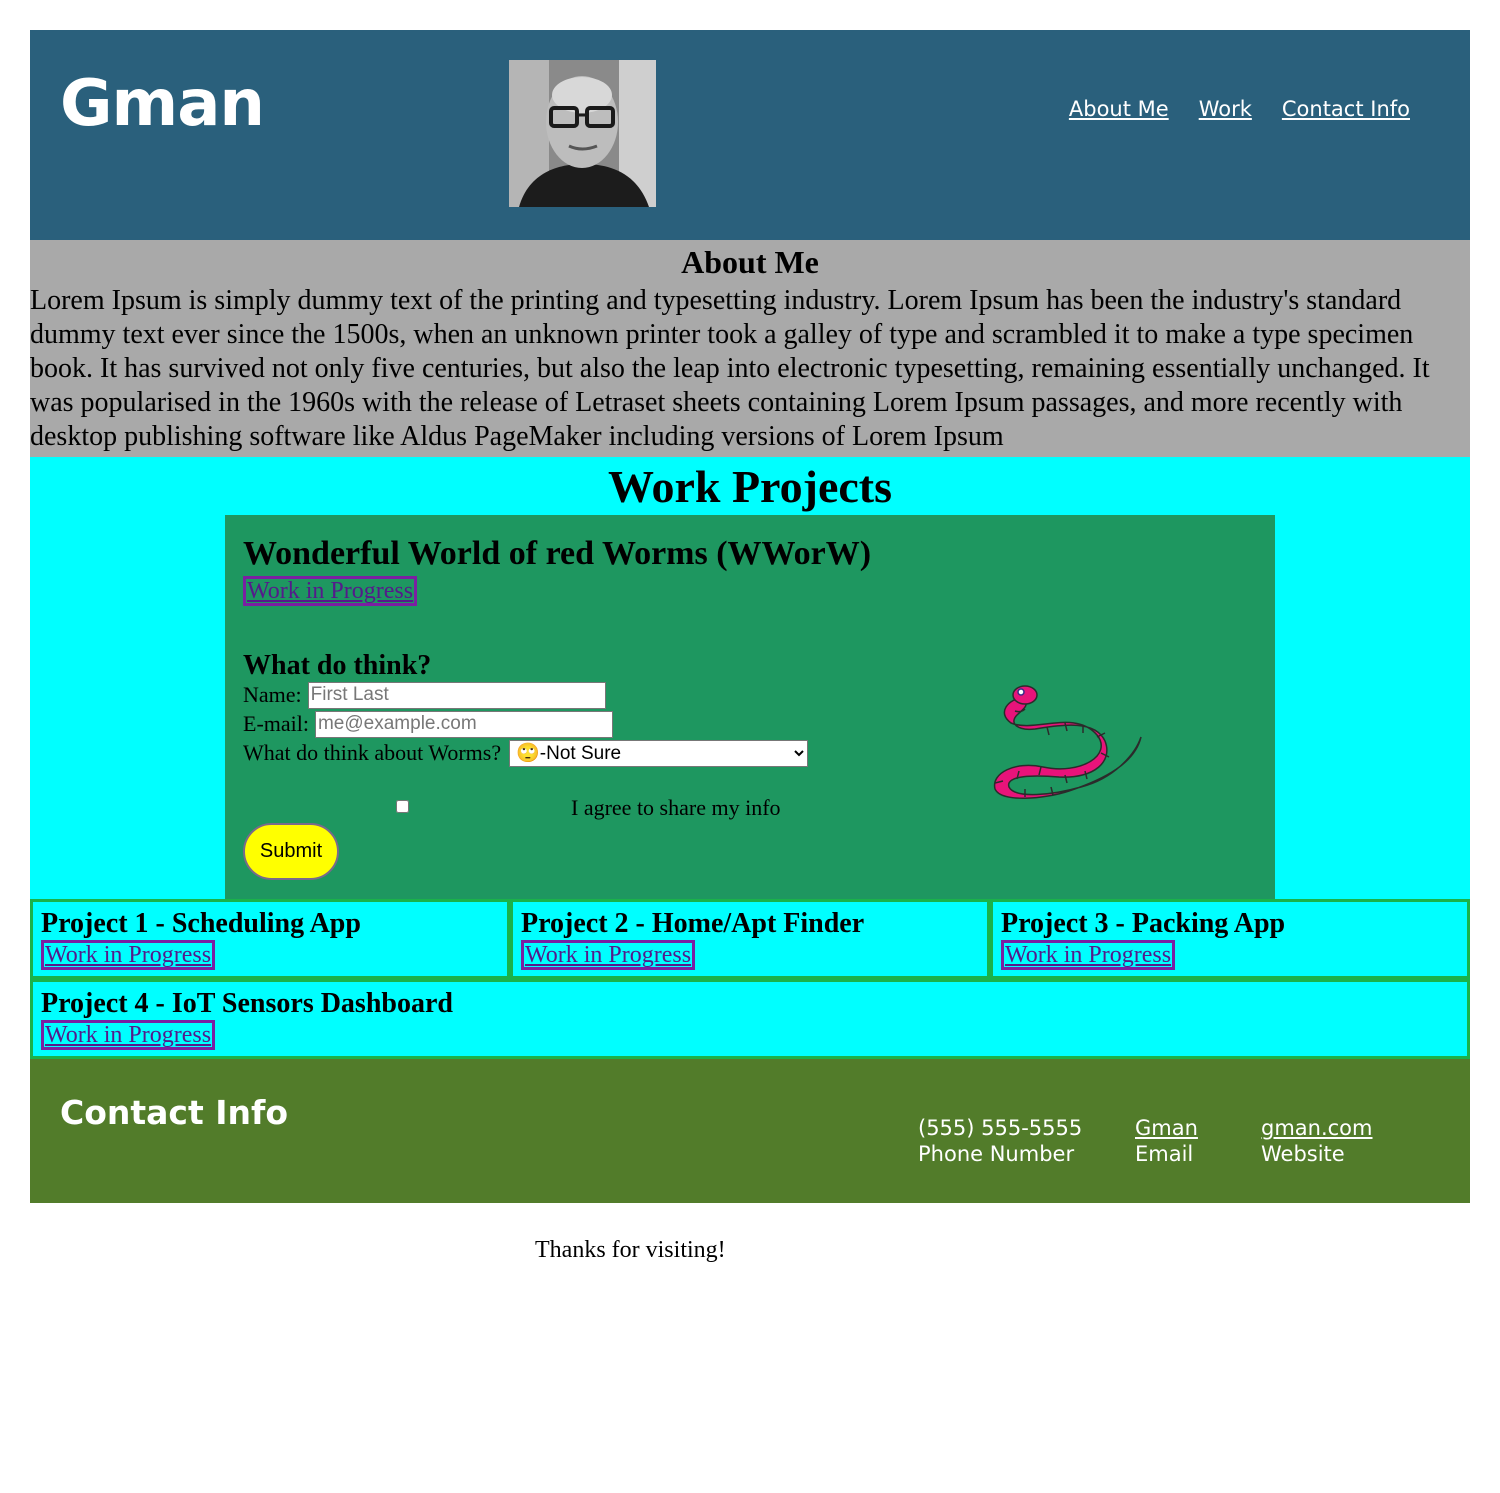 The image size is (1500, 1493). Describe the element at coordinates (750, 262) in the screenshot. I see `about-title: About Me` at that location.